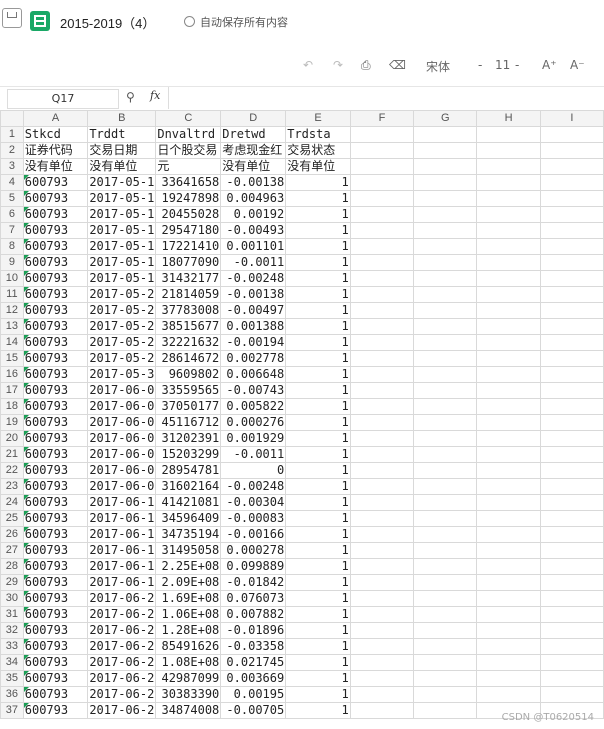 The image size is (604, 729). Describe the element at coordinates (12, 438) in the screenshot. I see `row-header: 20` at that location.